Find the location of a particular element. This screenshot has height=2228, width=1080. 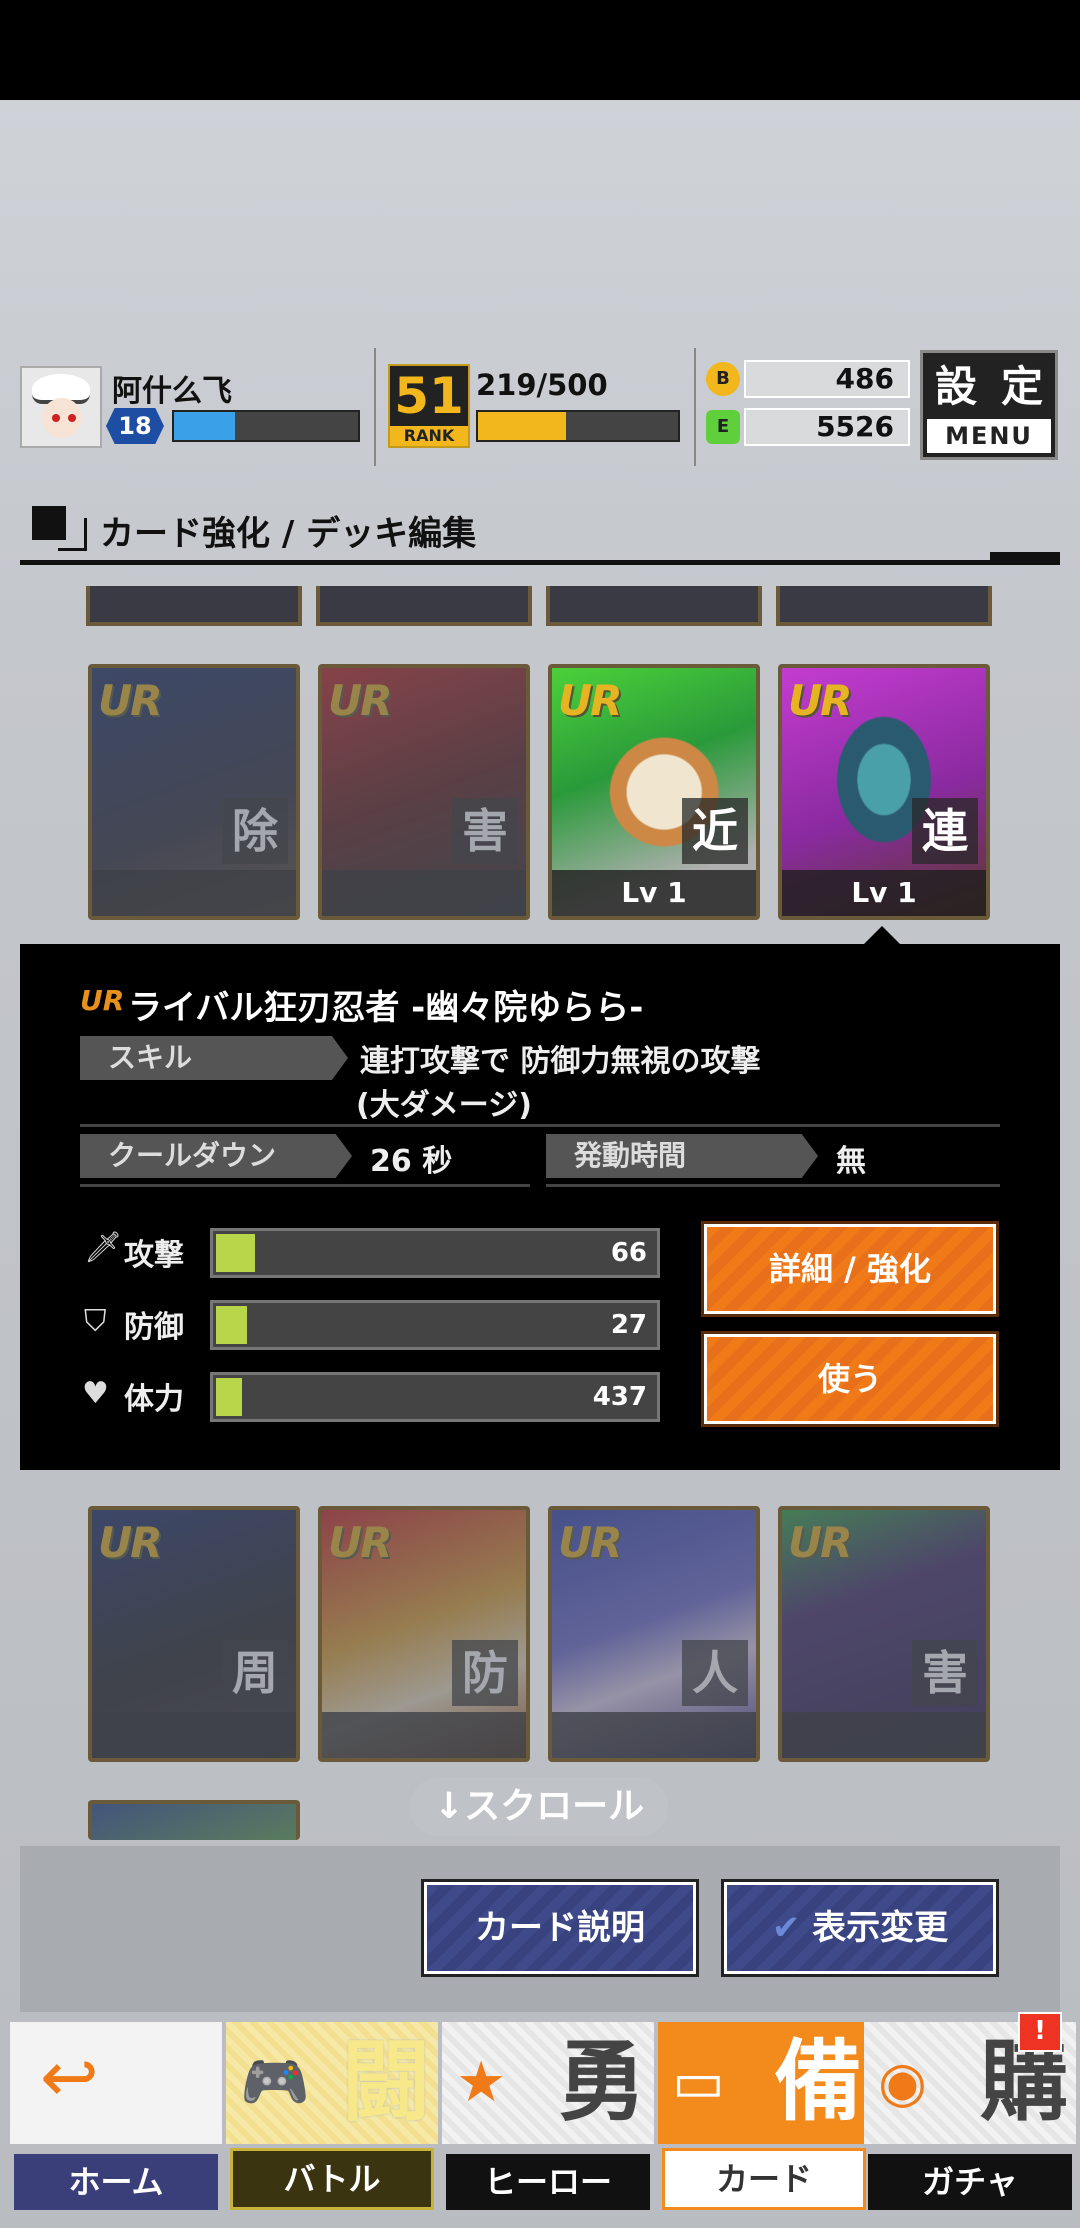

card-slot: UR 防 is located at coordinates (424, 1634).